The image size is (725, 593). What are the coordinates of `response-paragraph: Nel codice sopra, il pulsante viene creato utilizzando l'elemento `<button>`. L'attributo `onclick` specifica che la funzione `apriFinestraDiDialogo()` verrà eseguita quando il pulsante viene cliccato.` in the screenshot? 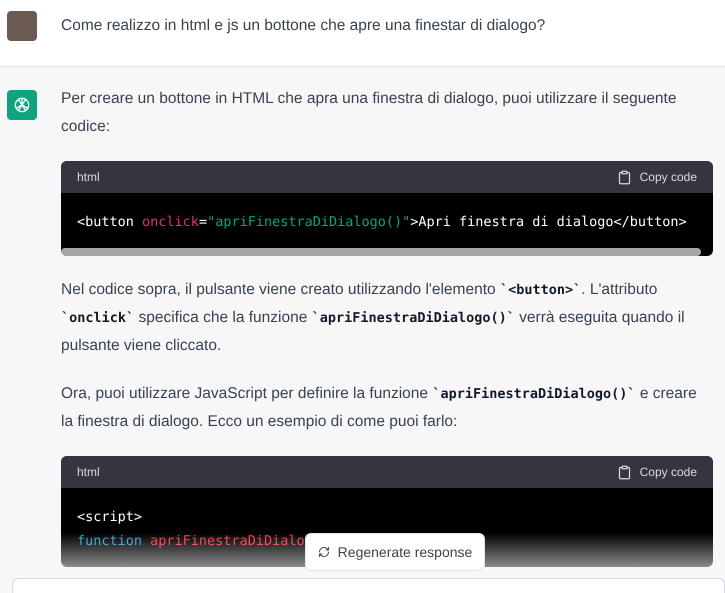 It's located at (373, 318).